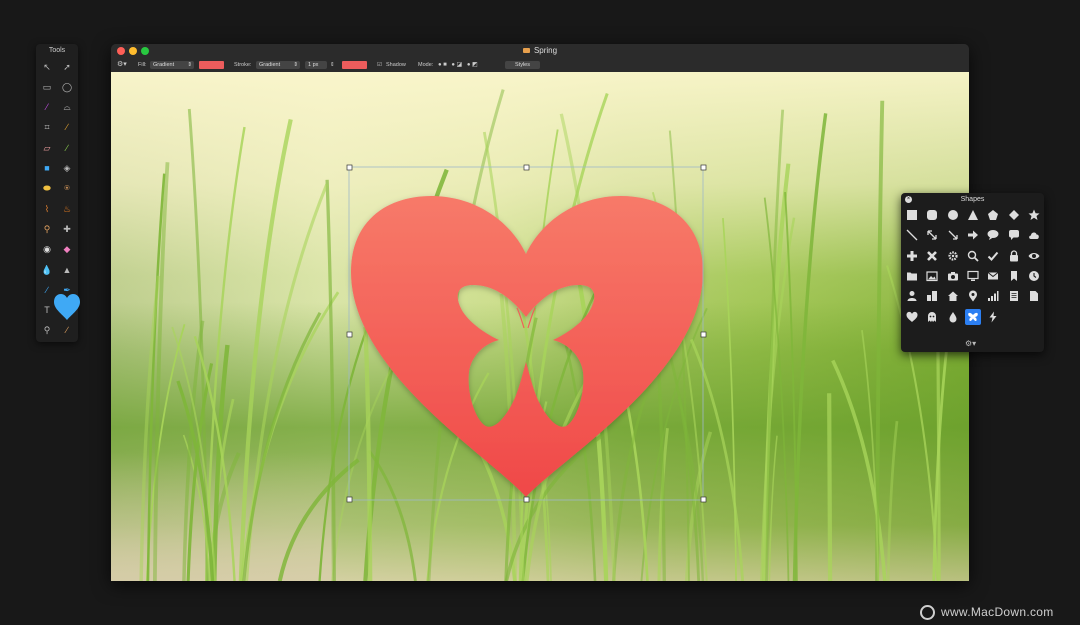  Describe the element at coordinates (912, 256) in the screenshot. I see `plus-icon` at that location.